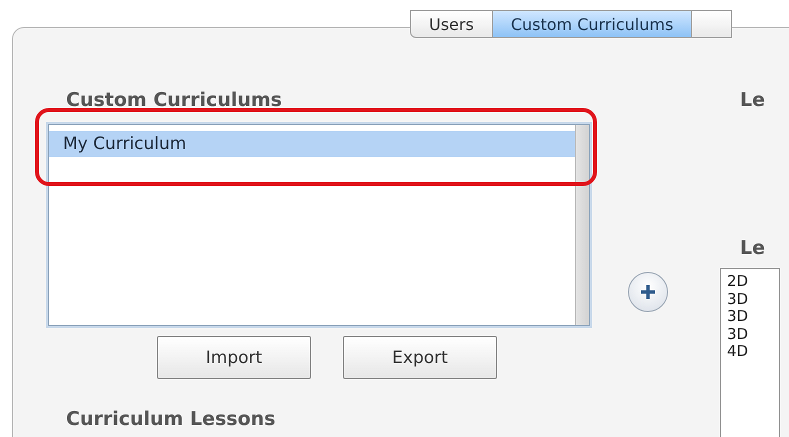  What do you see at coordinates (420, 357) in the screenshot?
I see `action-button: Export` at bounding box center [420, 357].